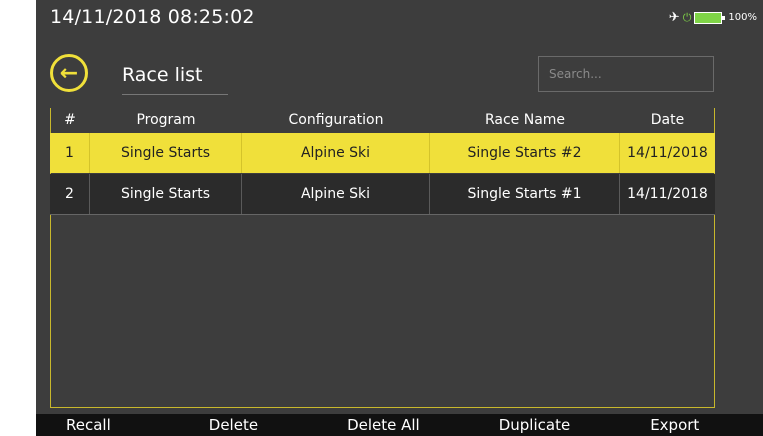  What do you see at coordinates (626, 74) in the screenshot?
I see `search-input` at bounding box center [626, 74].